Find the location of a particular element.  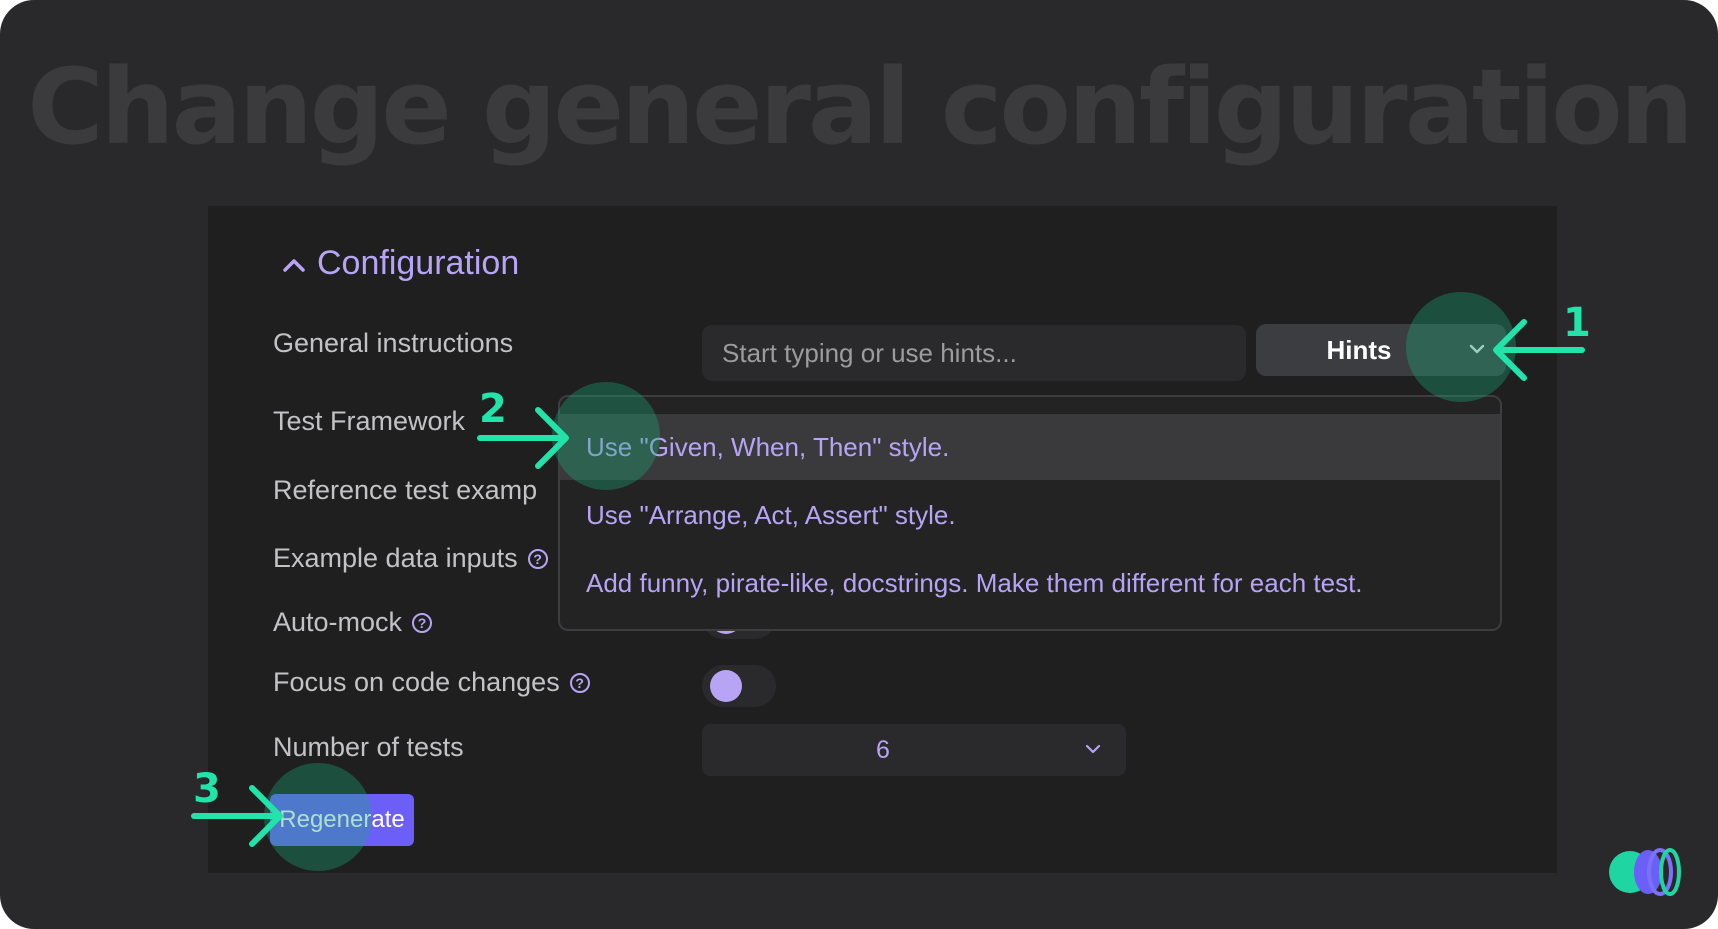

focus-on-code-changes-label: Focus on code changes ? is located at coordinates (431, 682).